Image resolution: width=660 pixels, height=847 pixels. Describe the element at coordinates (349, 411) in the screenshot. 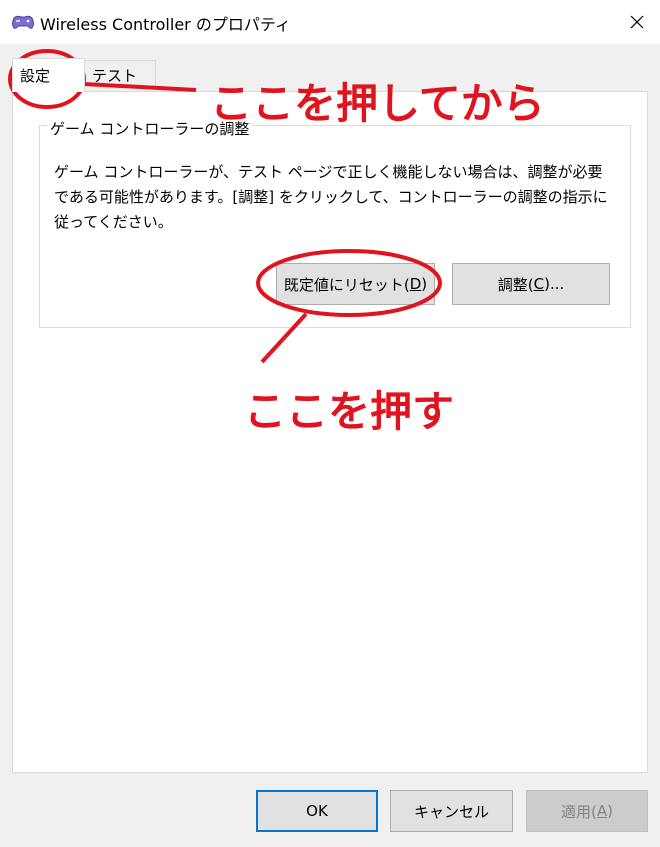

I see `annotation-text-step2: ここを押す` at that location.